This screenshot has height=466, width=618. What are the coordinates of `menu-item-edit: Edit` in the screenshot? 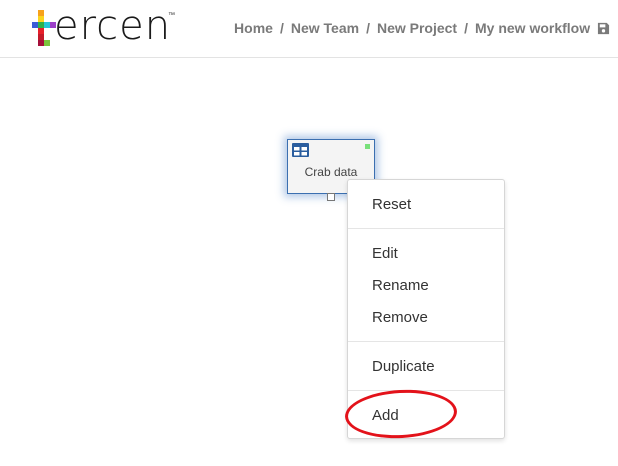 It's located at (426, 254).